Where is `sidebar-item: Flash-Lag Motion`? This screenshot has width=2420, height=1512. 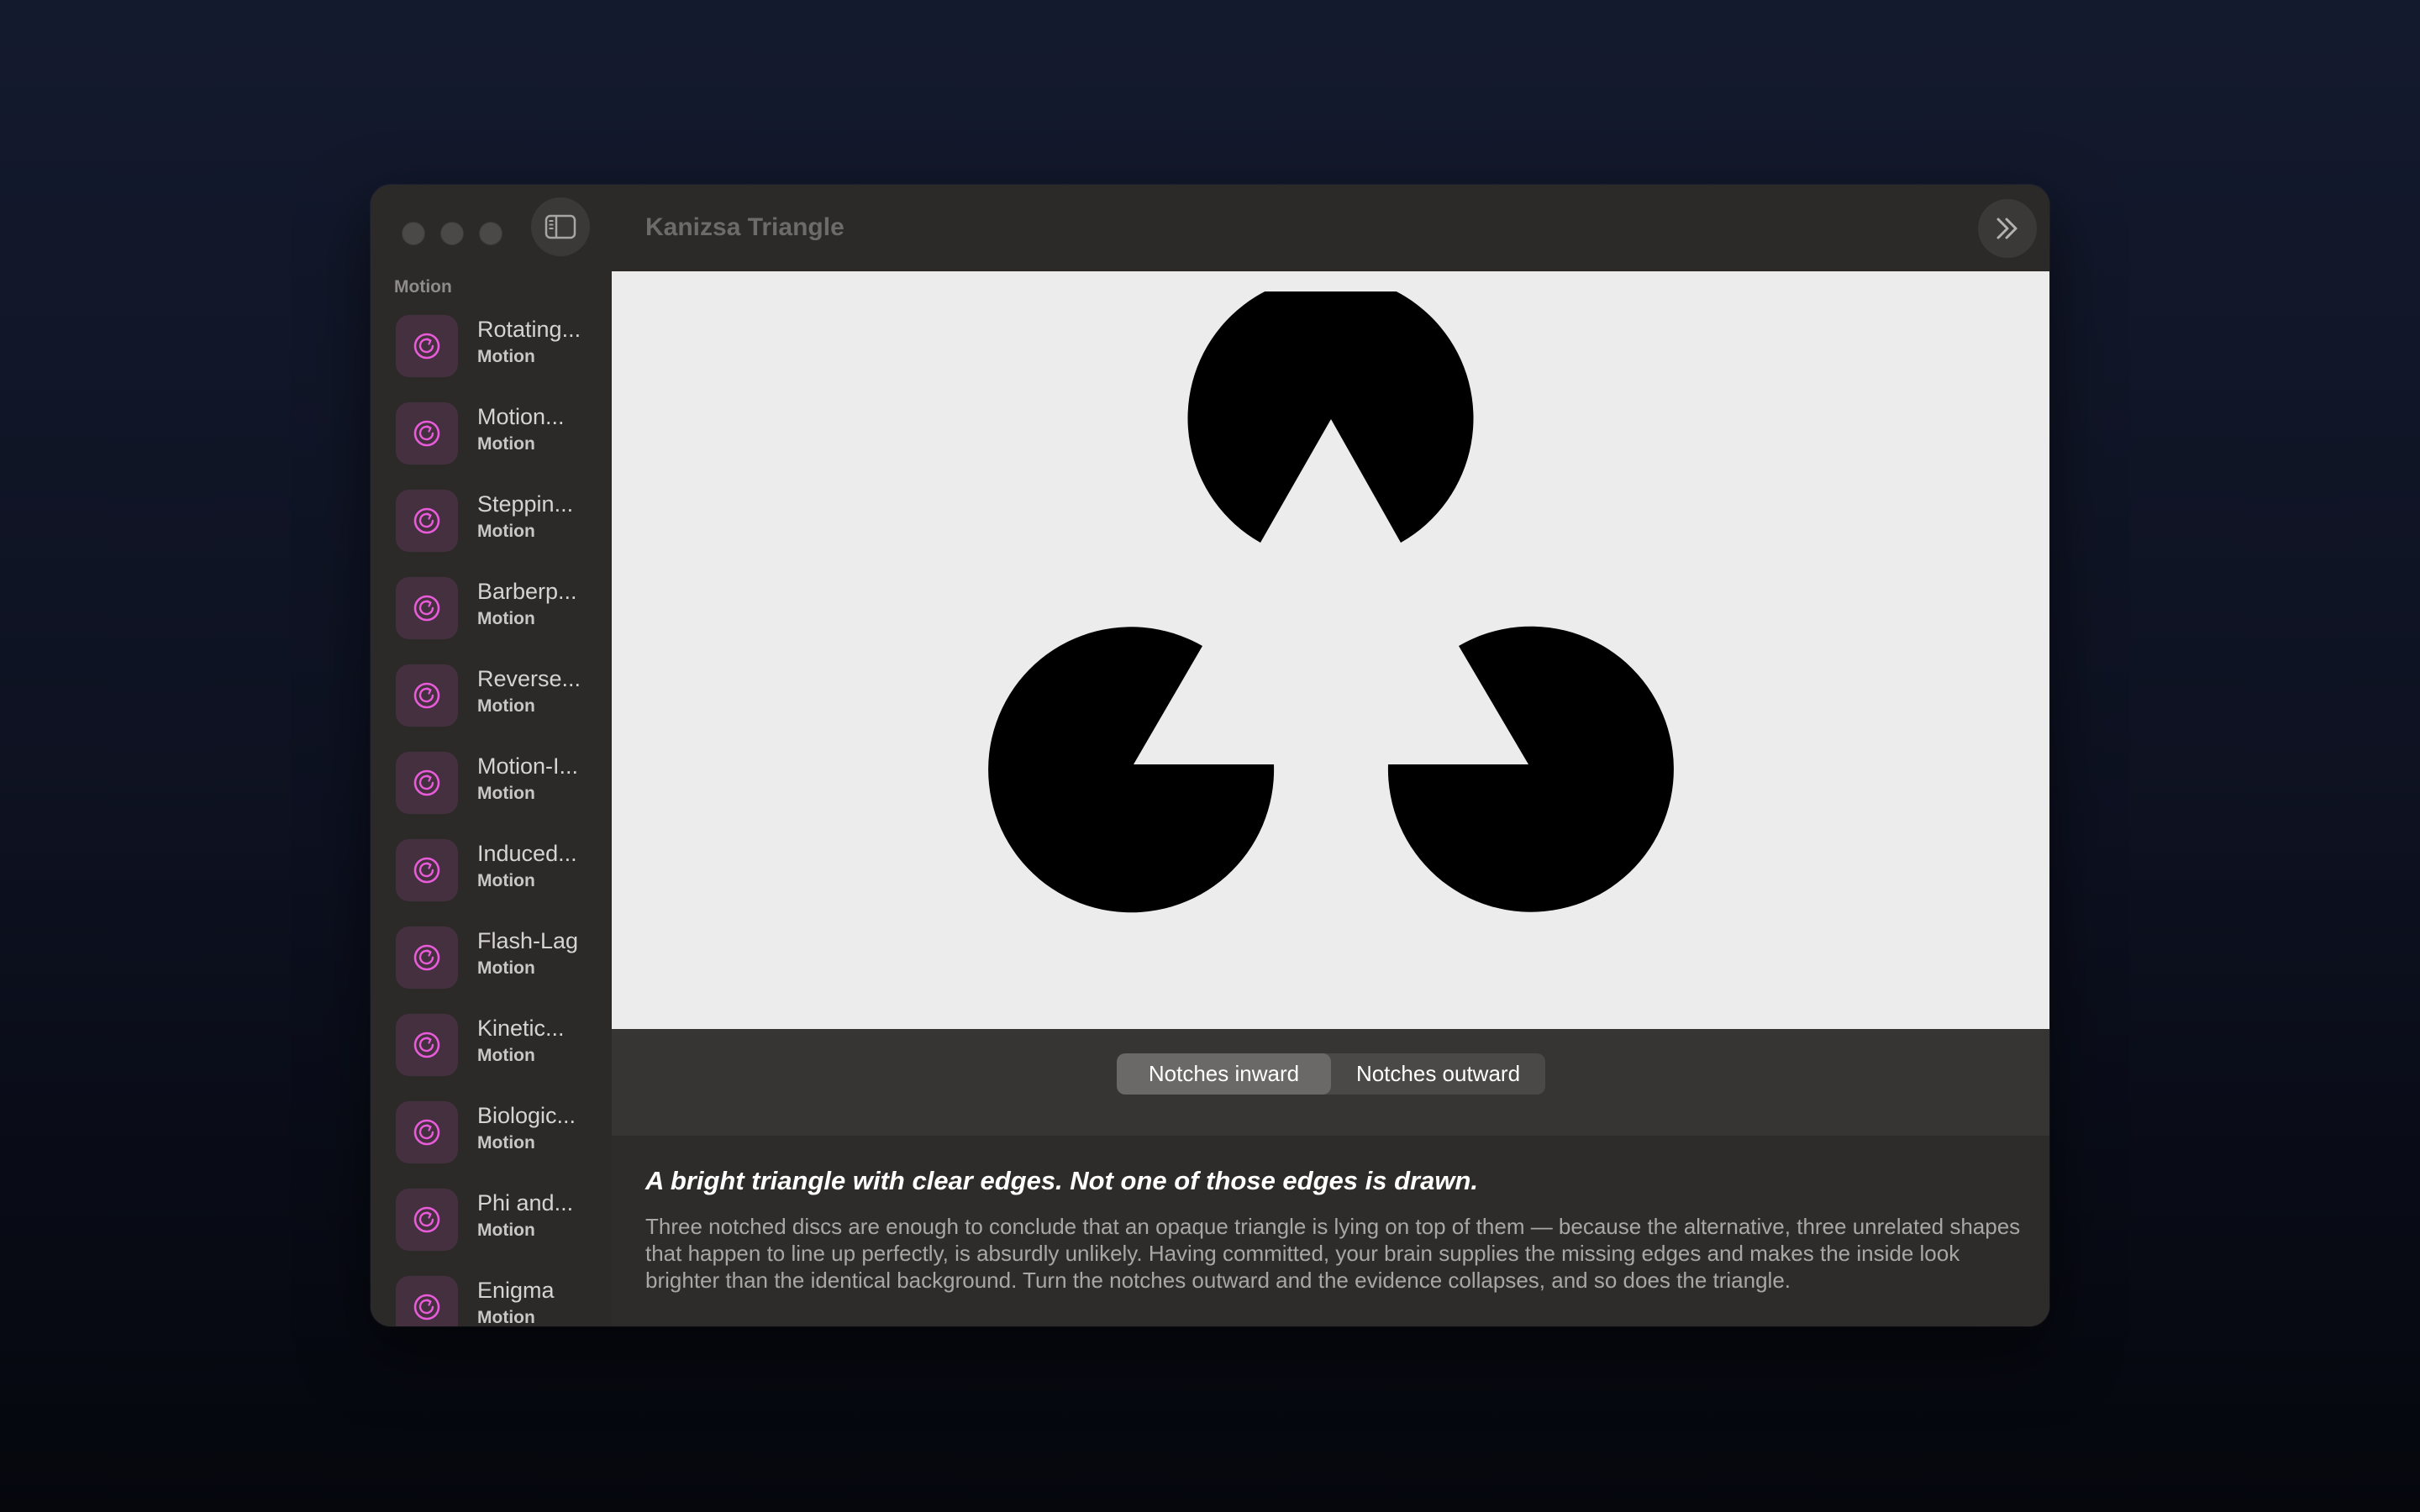
sidebar-item: Flash-Lag Motion is located at coordinates (492, 958).